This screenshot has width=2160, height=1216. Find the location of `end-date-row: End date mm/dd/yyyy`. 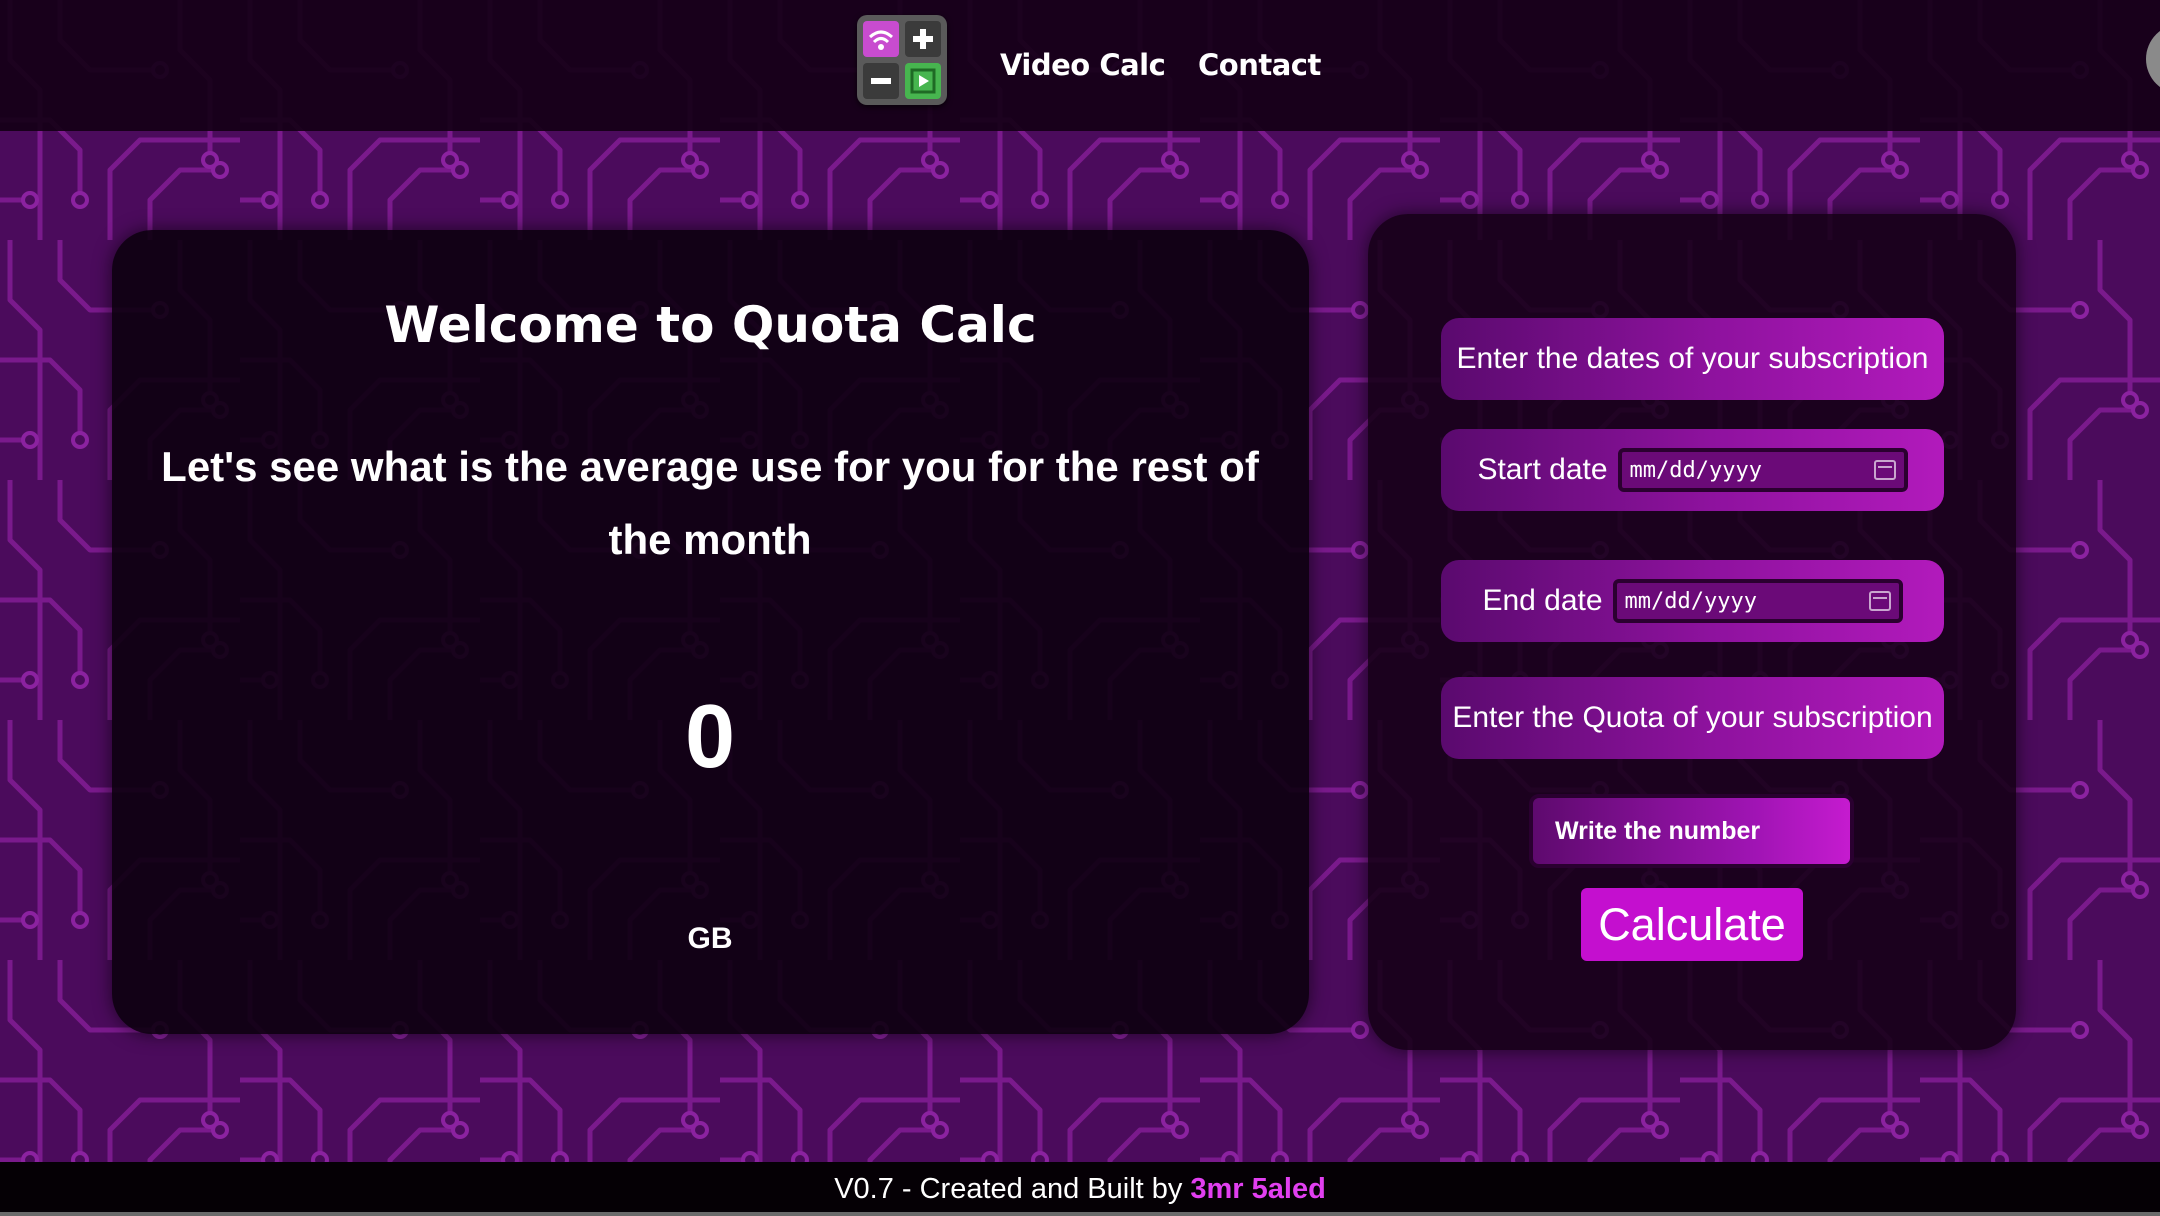

end-date-row: End date mm/dd/yyyy is located at coordinates (1692, 601).